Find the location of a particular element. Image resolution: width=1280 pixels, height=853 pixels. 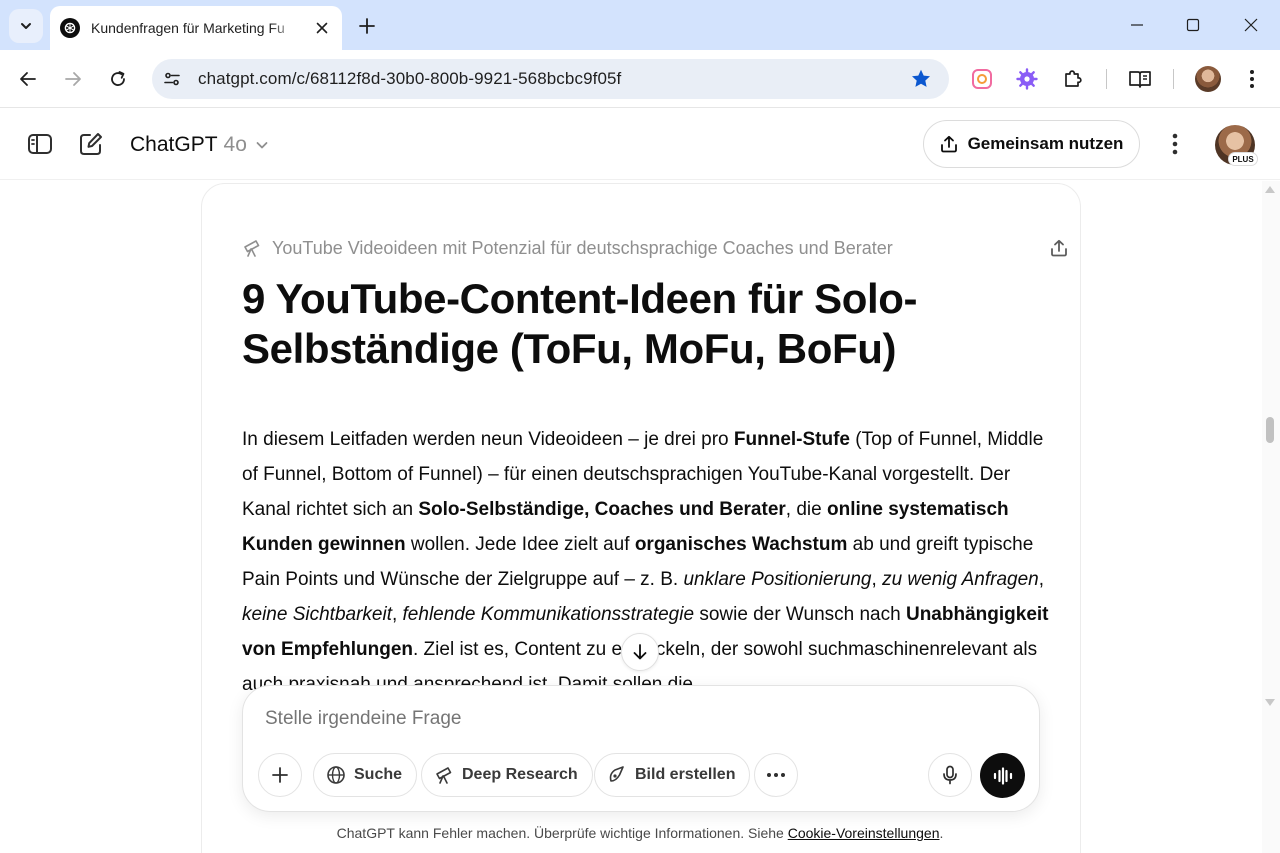

body-text-run: organisches Wachstum is located at coordinates (741, 544).